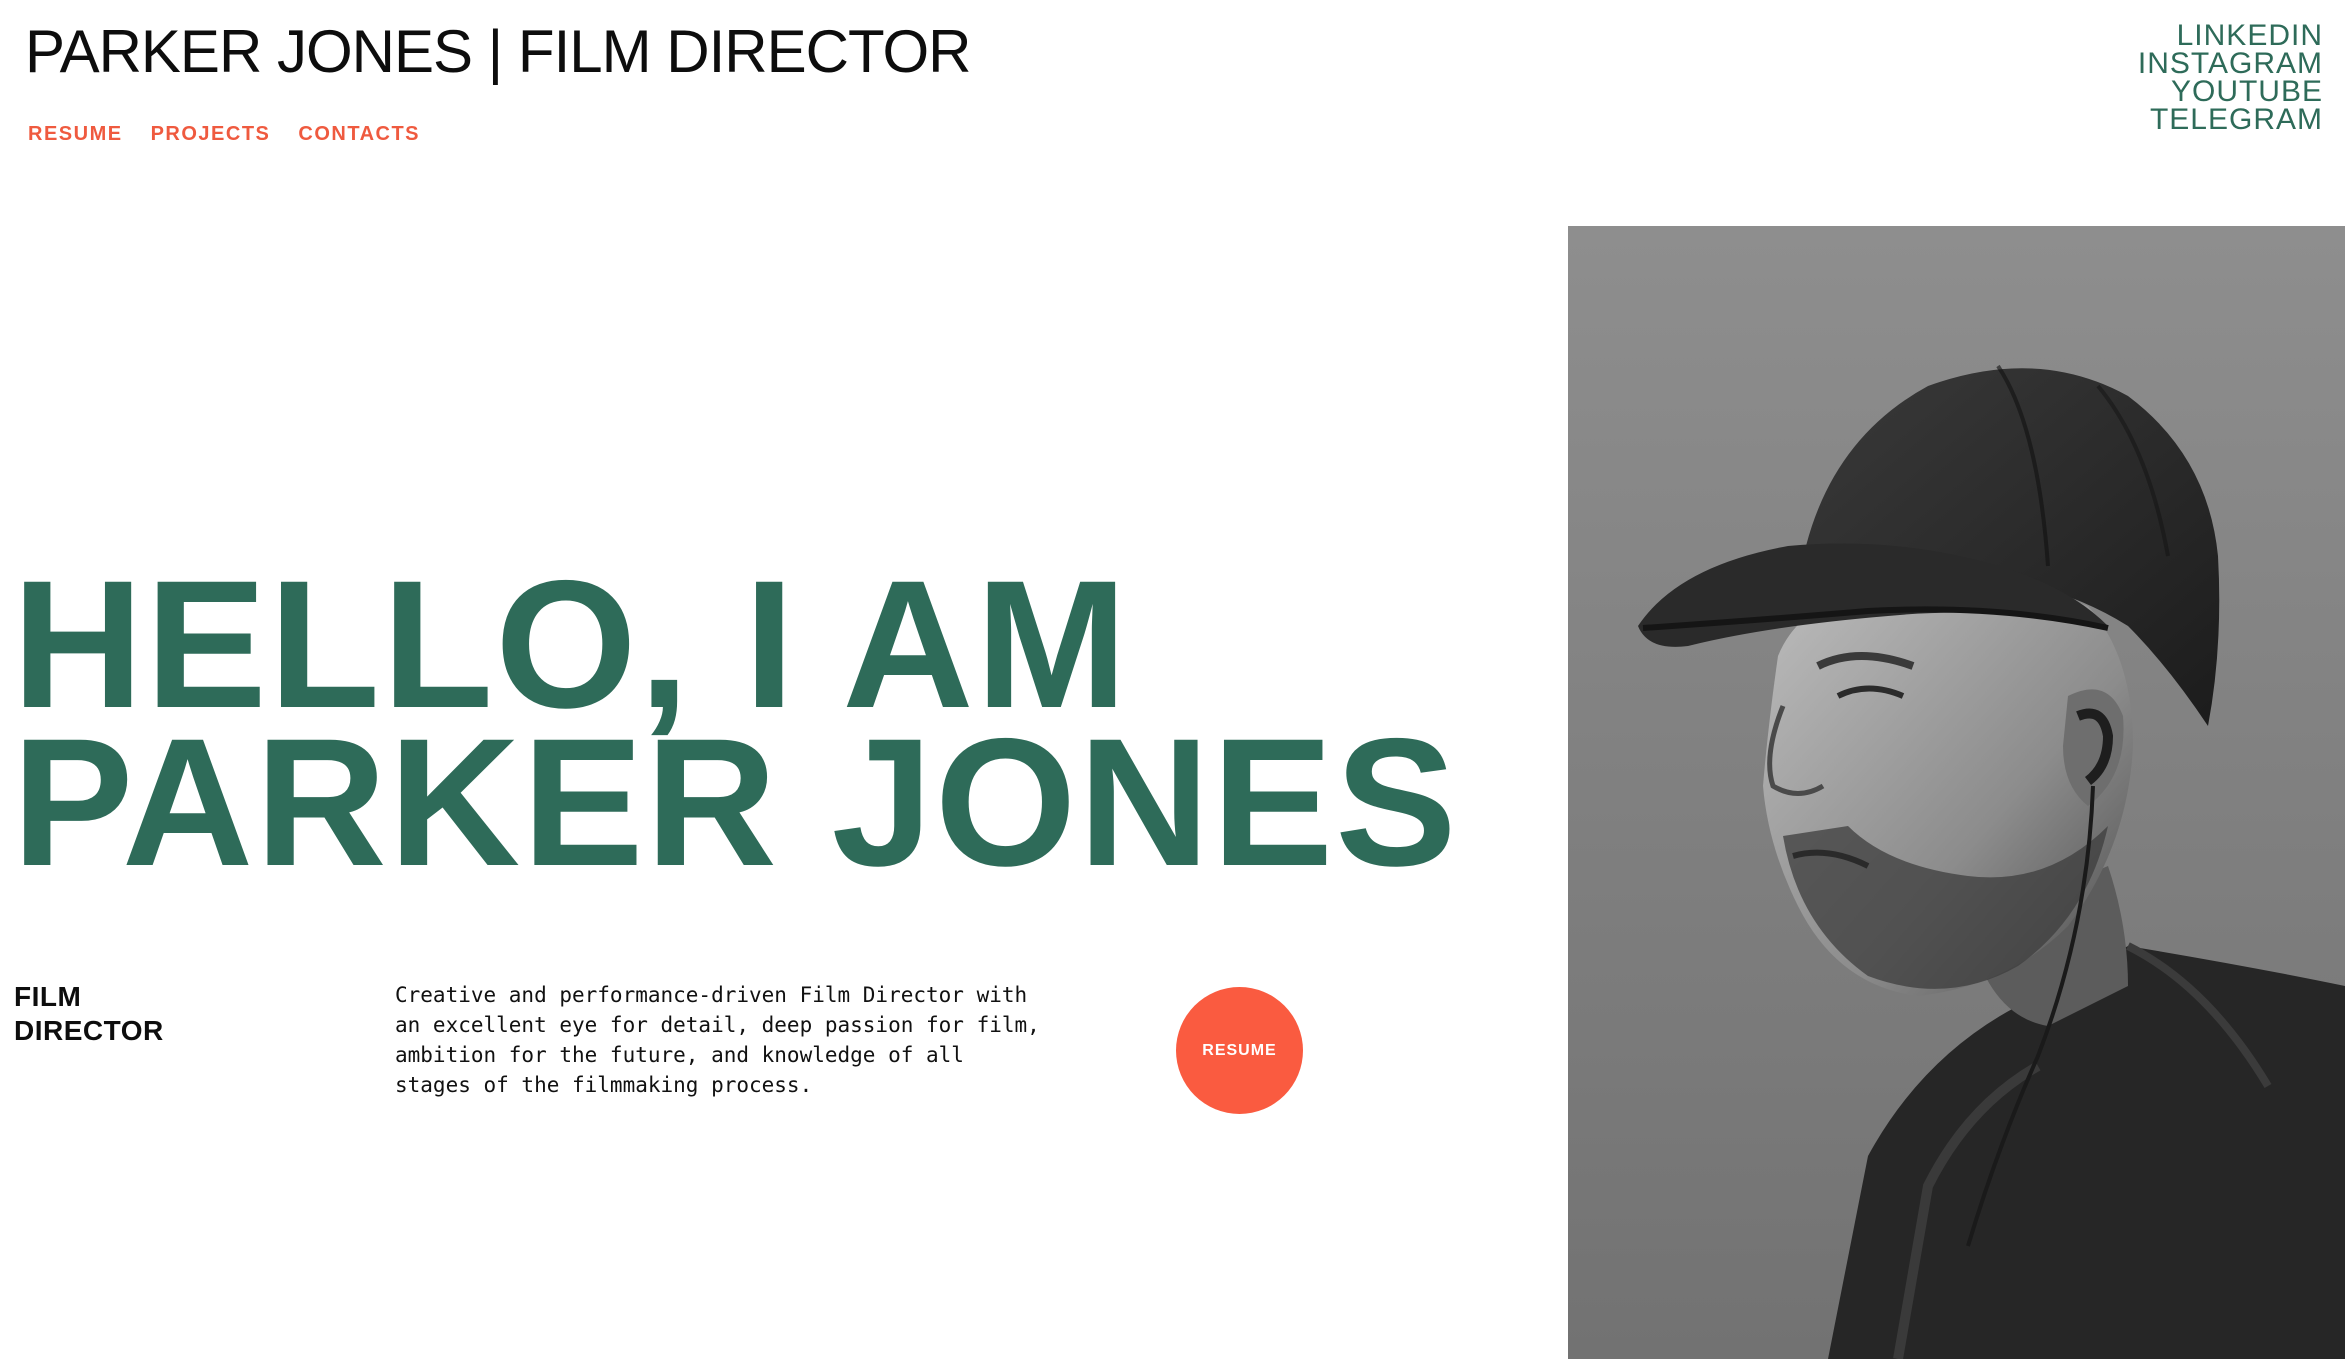 Image resolution: width=2345 pixels, height=1359 pixels. What do you see at coordinates (89, 1030) in the screenshot?
I see `role-label-line-2: DIRECTOR` at bounding box center [89, 1030].